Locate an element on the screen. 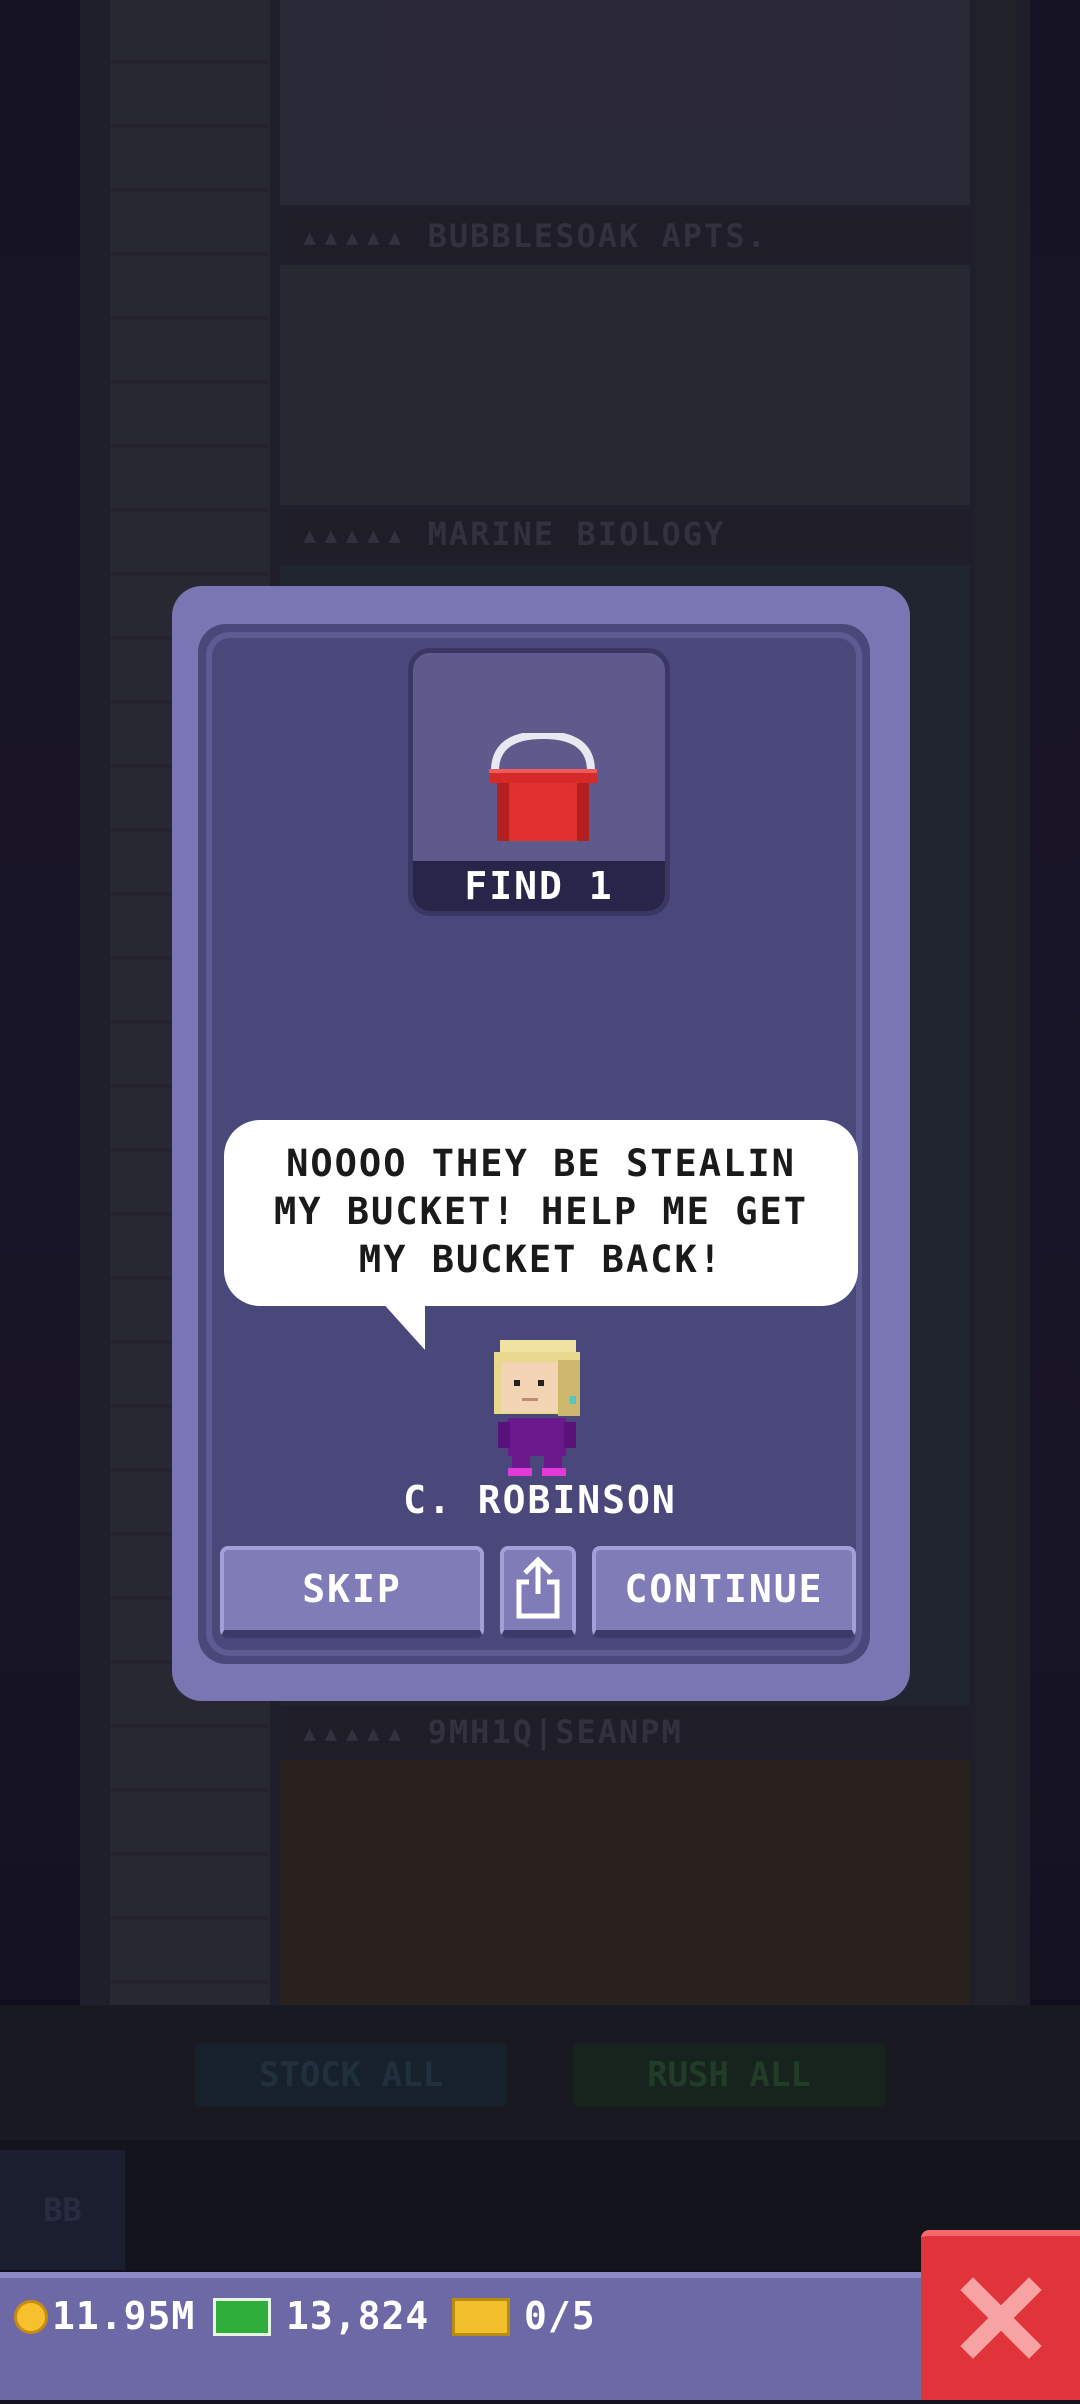 This screenshot has width=1080, height=2404. share-button is located at coordinates (538, 1592).